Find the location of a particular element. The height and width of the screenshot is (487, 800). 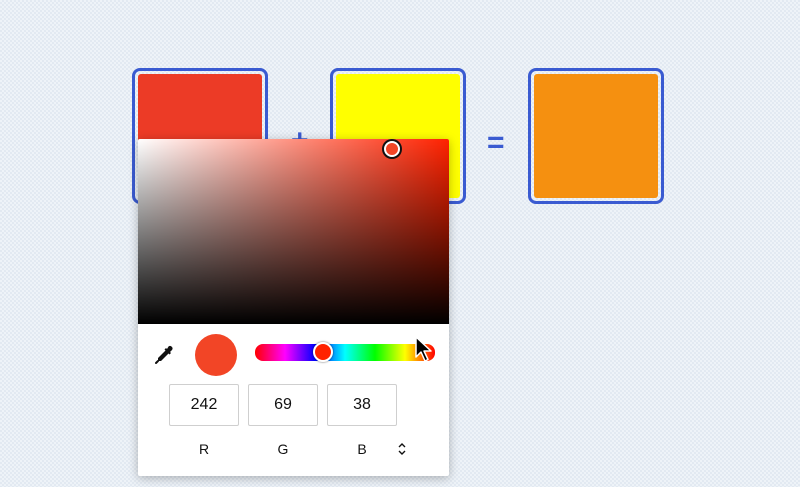

result-swatch is located at coordinates (596, 136).